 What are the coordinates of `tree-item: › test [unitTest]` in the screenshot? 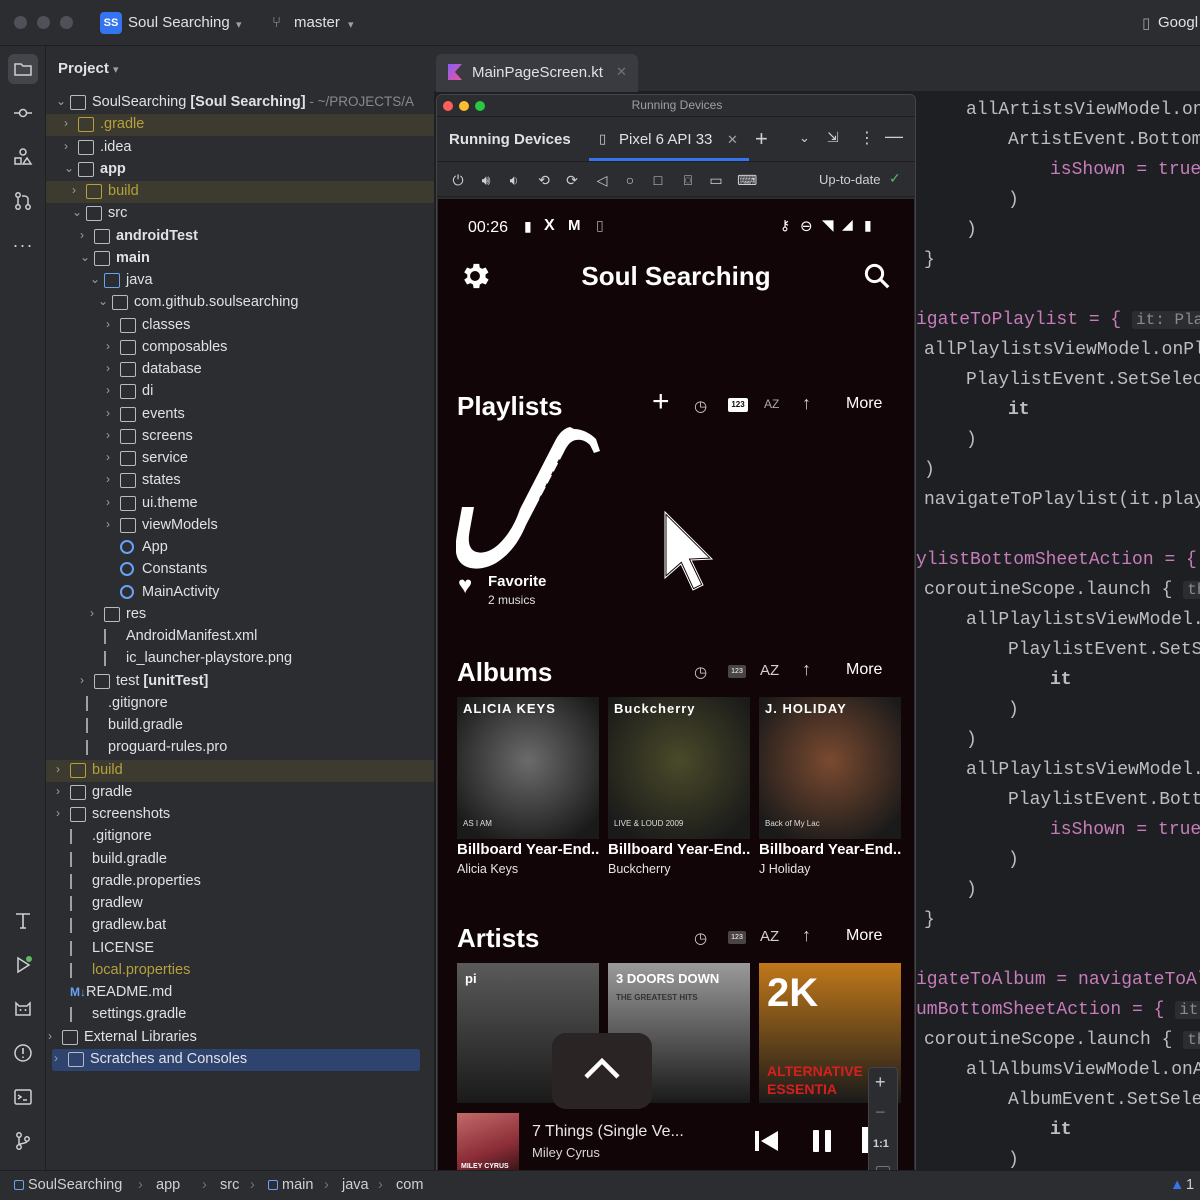 It's located at (240, 682).